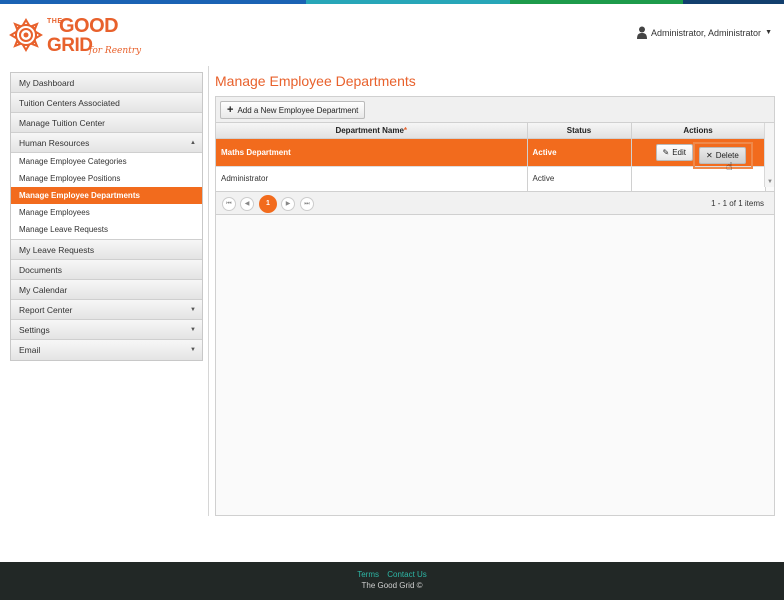  What do you see at coordinates (727, 155) in the screenshot?
I see `delete-label: Delete` at bounding box center [727, 155].